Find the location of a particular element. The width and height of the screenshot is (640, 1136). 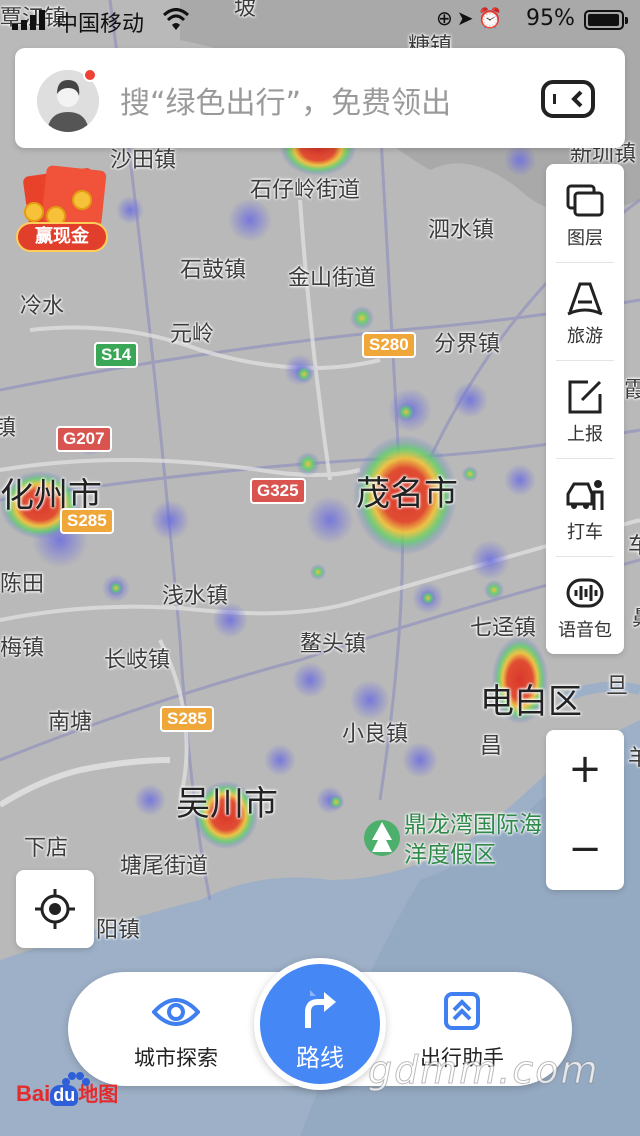

city-label-dianbai: 电白区 is located at coordinates (531, 698).